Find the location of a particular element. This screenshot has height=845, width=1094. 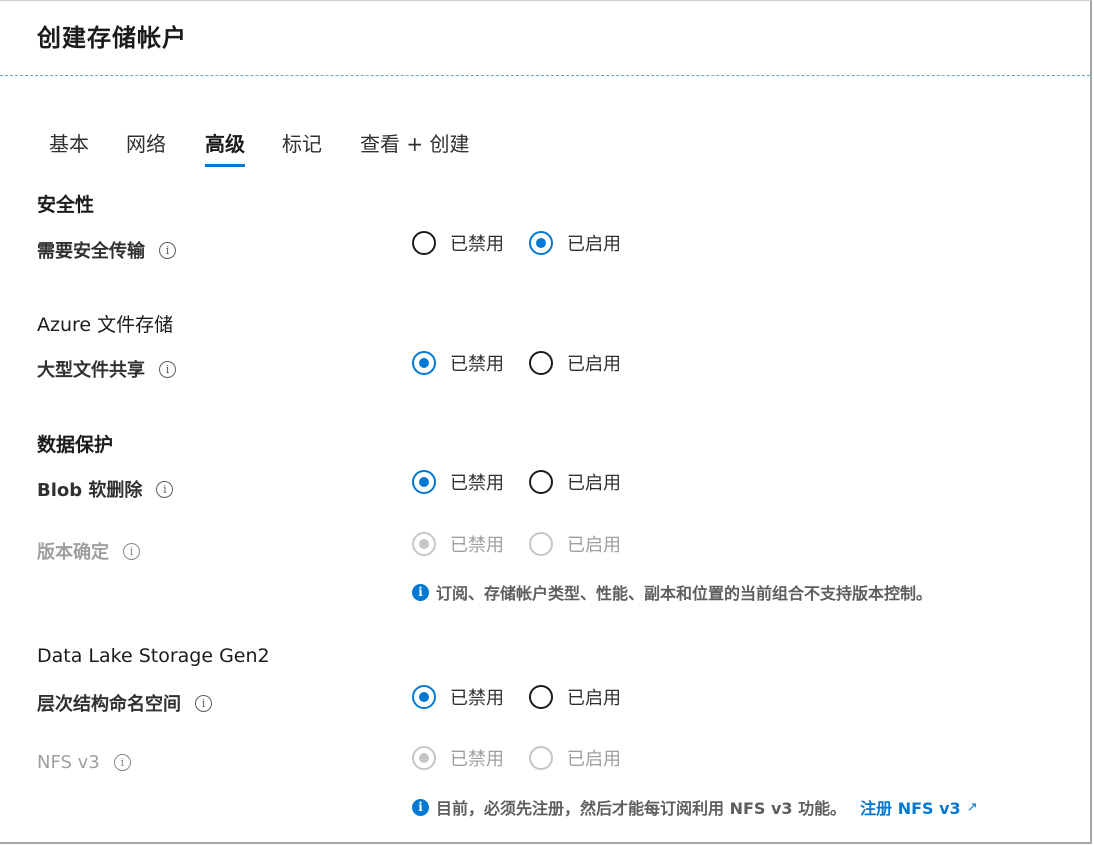

large-file-shares-label: 大型文件共享 i is located at coordinates (106, 369).